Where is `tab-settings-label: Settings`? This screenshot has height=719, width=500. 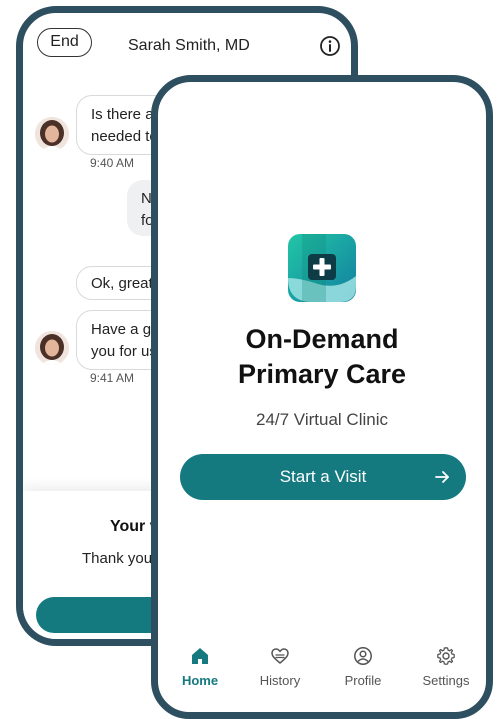
tab-settings-label: Settings is located at coordinates (446, 680).